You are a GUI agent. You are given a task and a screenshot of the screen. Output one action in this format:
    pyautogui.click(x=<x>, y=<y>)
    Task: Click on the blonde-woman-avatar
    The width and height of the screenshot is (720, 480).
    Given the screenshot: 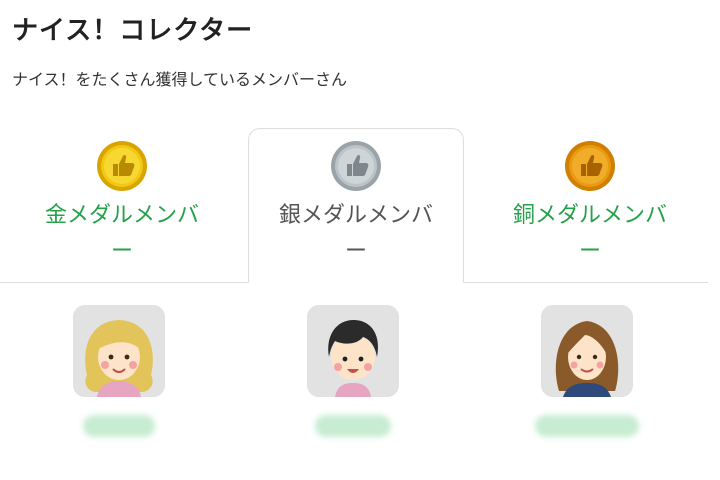 What is the action you would take?
    pyautogui.click(x=119, y=351)
    